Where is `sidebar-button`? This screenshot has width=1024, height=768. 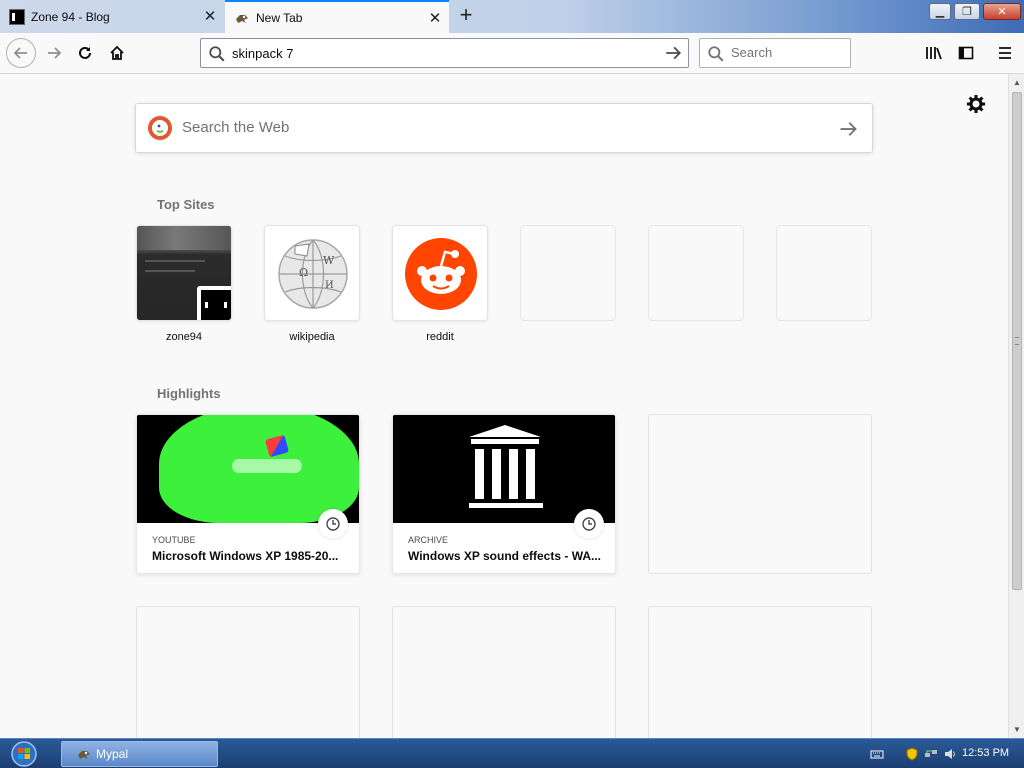 sidebar-button is located at coordinates (966, 53).